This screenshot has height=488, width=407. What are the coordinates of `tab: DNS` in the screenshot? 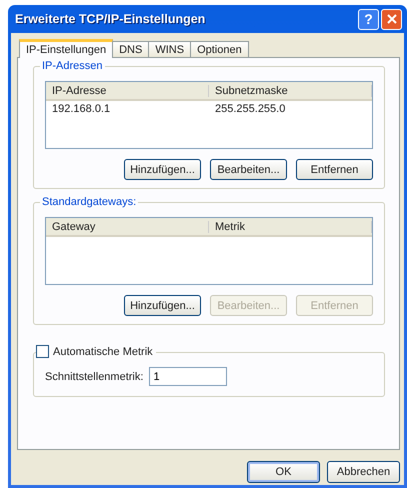 It's located at (131, 49).